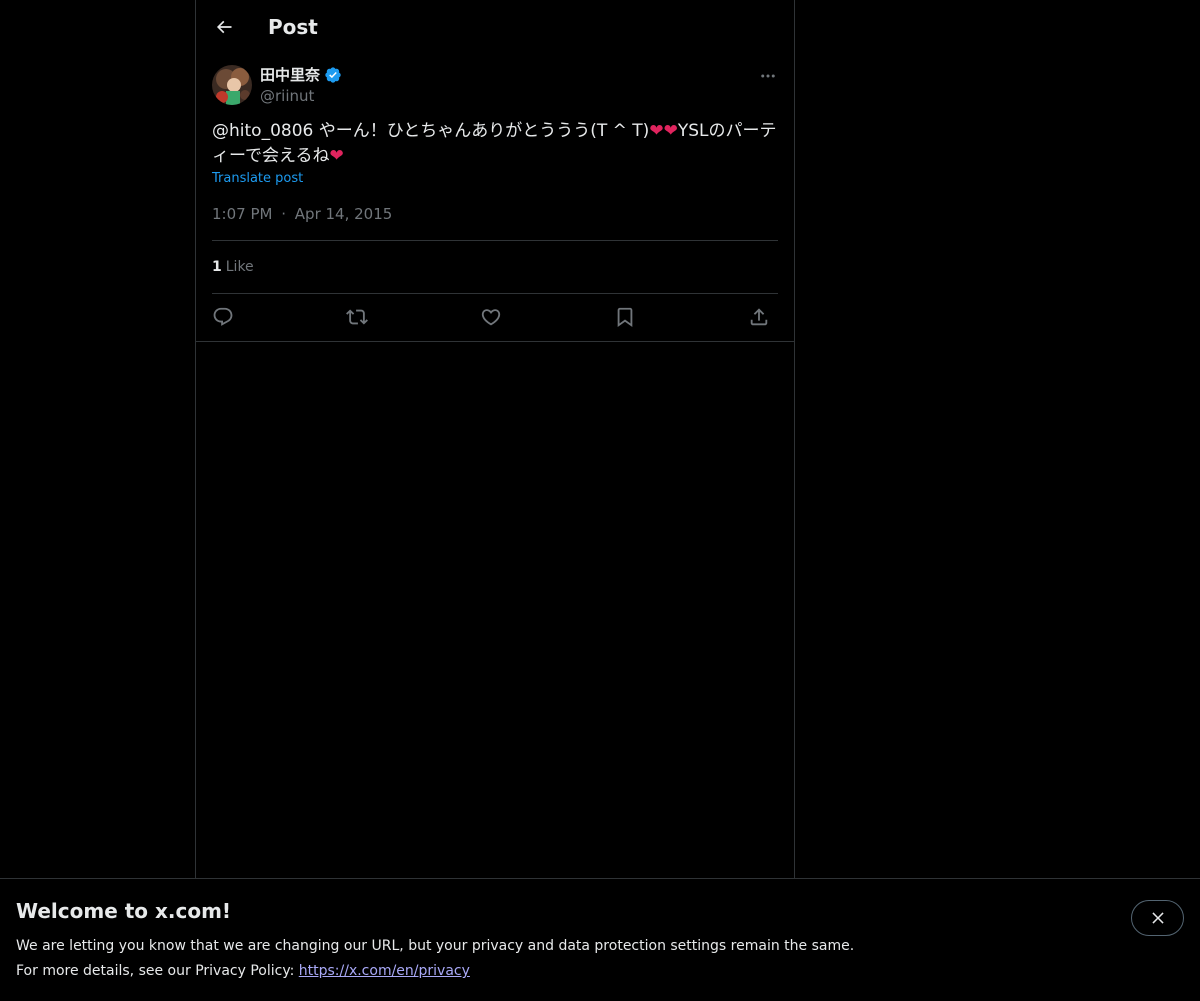 The height and width of the screenshot is (1001, 1200). I want to click on bookmark-icon, so click(625, 317).